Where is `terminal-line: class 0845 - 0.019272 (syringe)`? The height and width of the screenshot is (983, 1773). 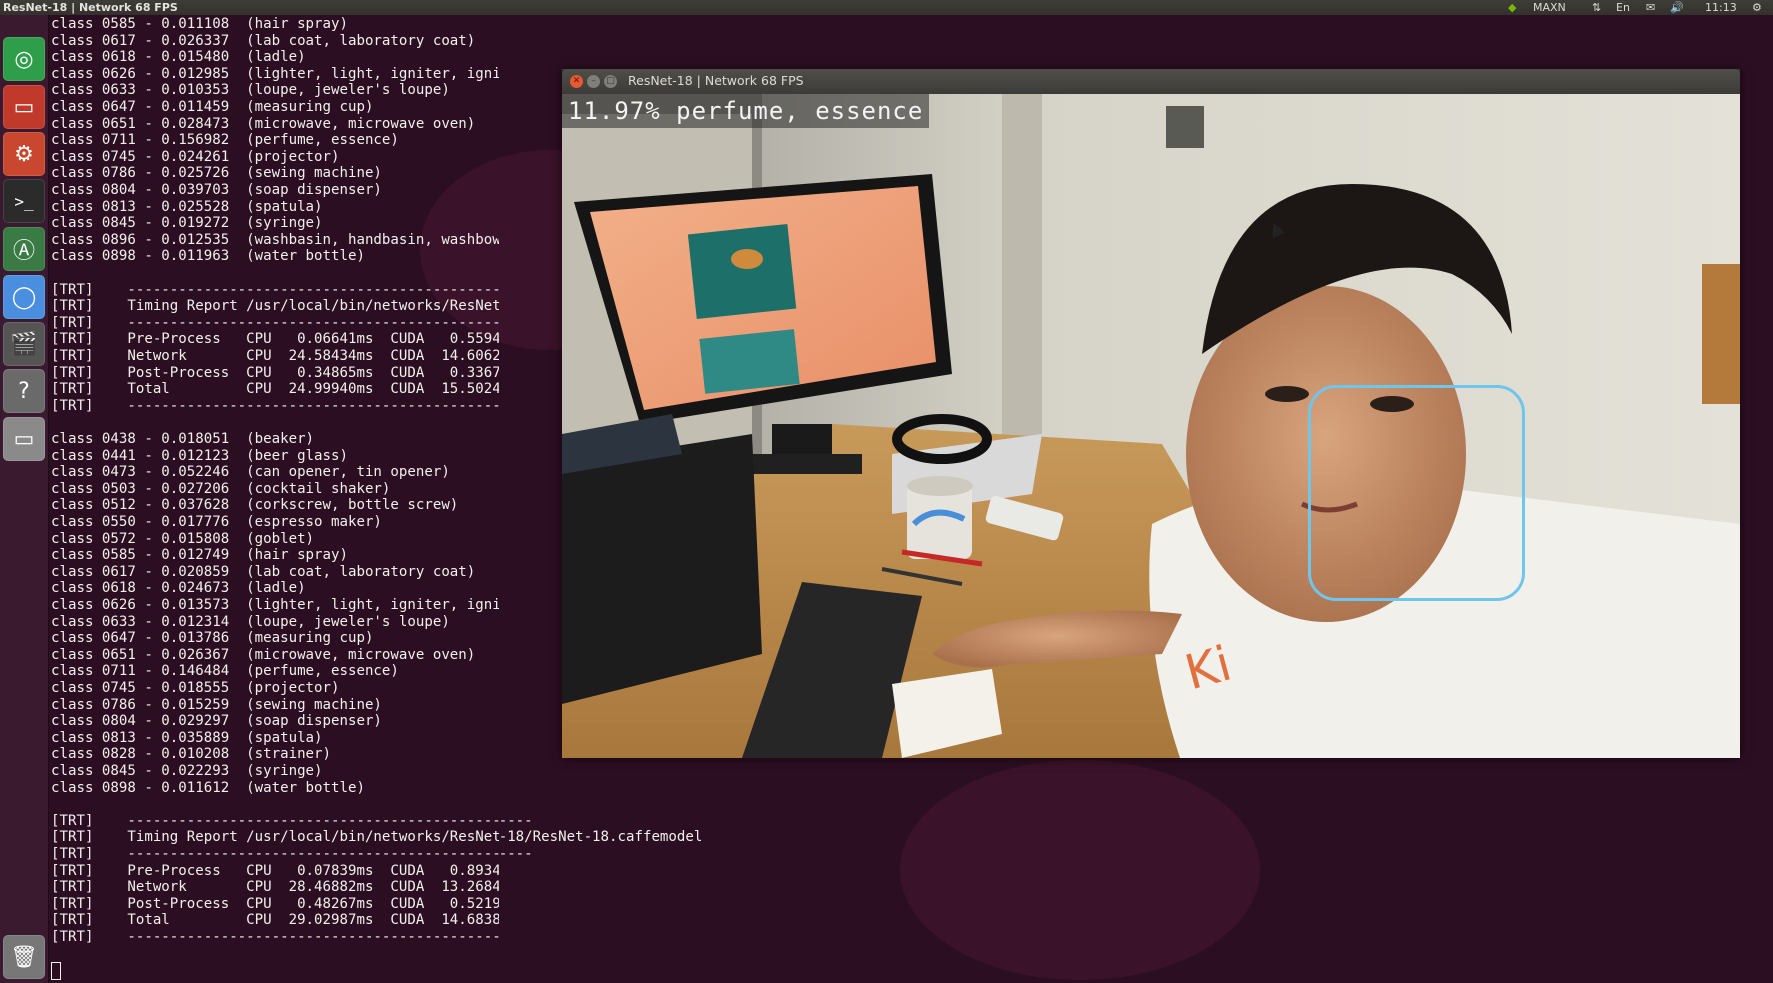
terminal-line: class 0845 - 0.019272 (syringe) is located at coordinates (187, 223).